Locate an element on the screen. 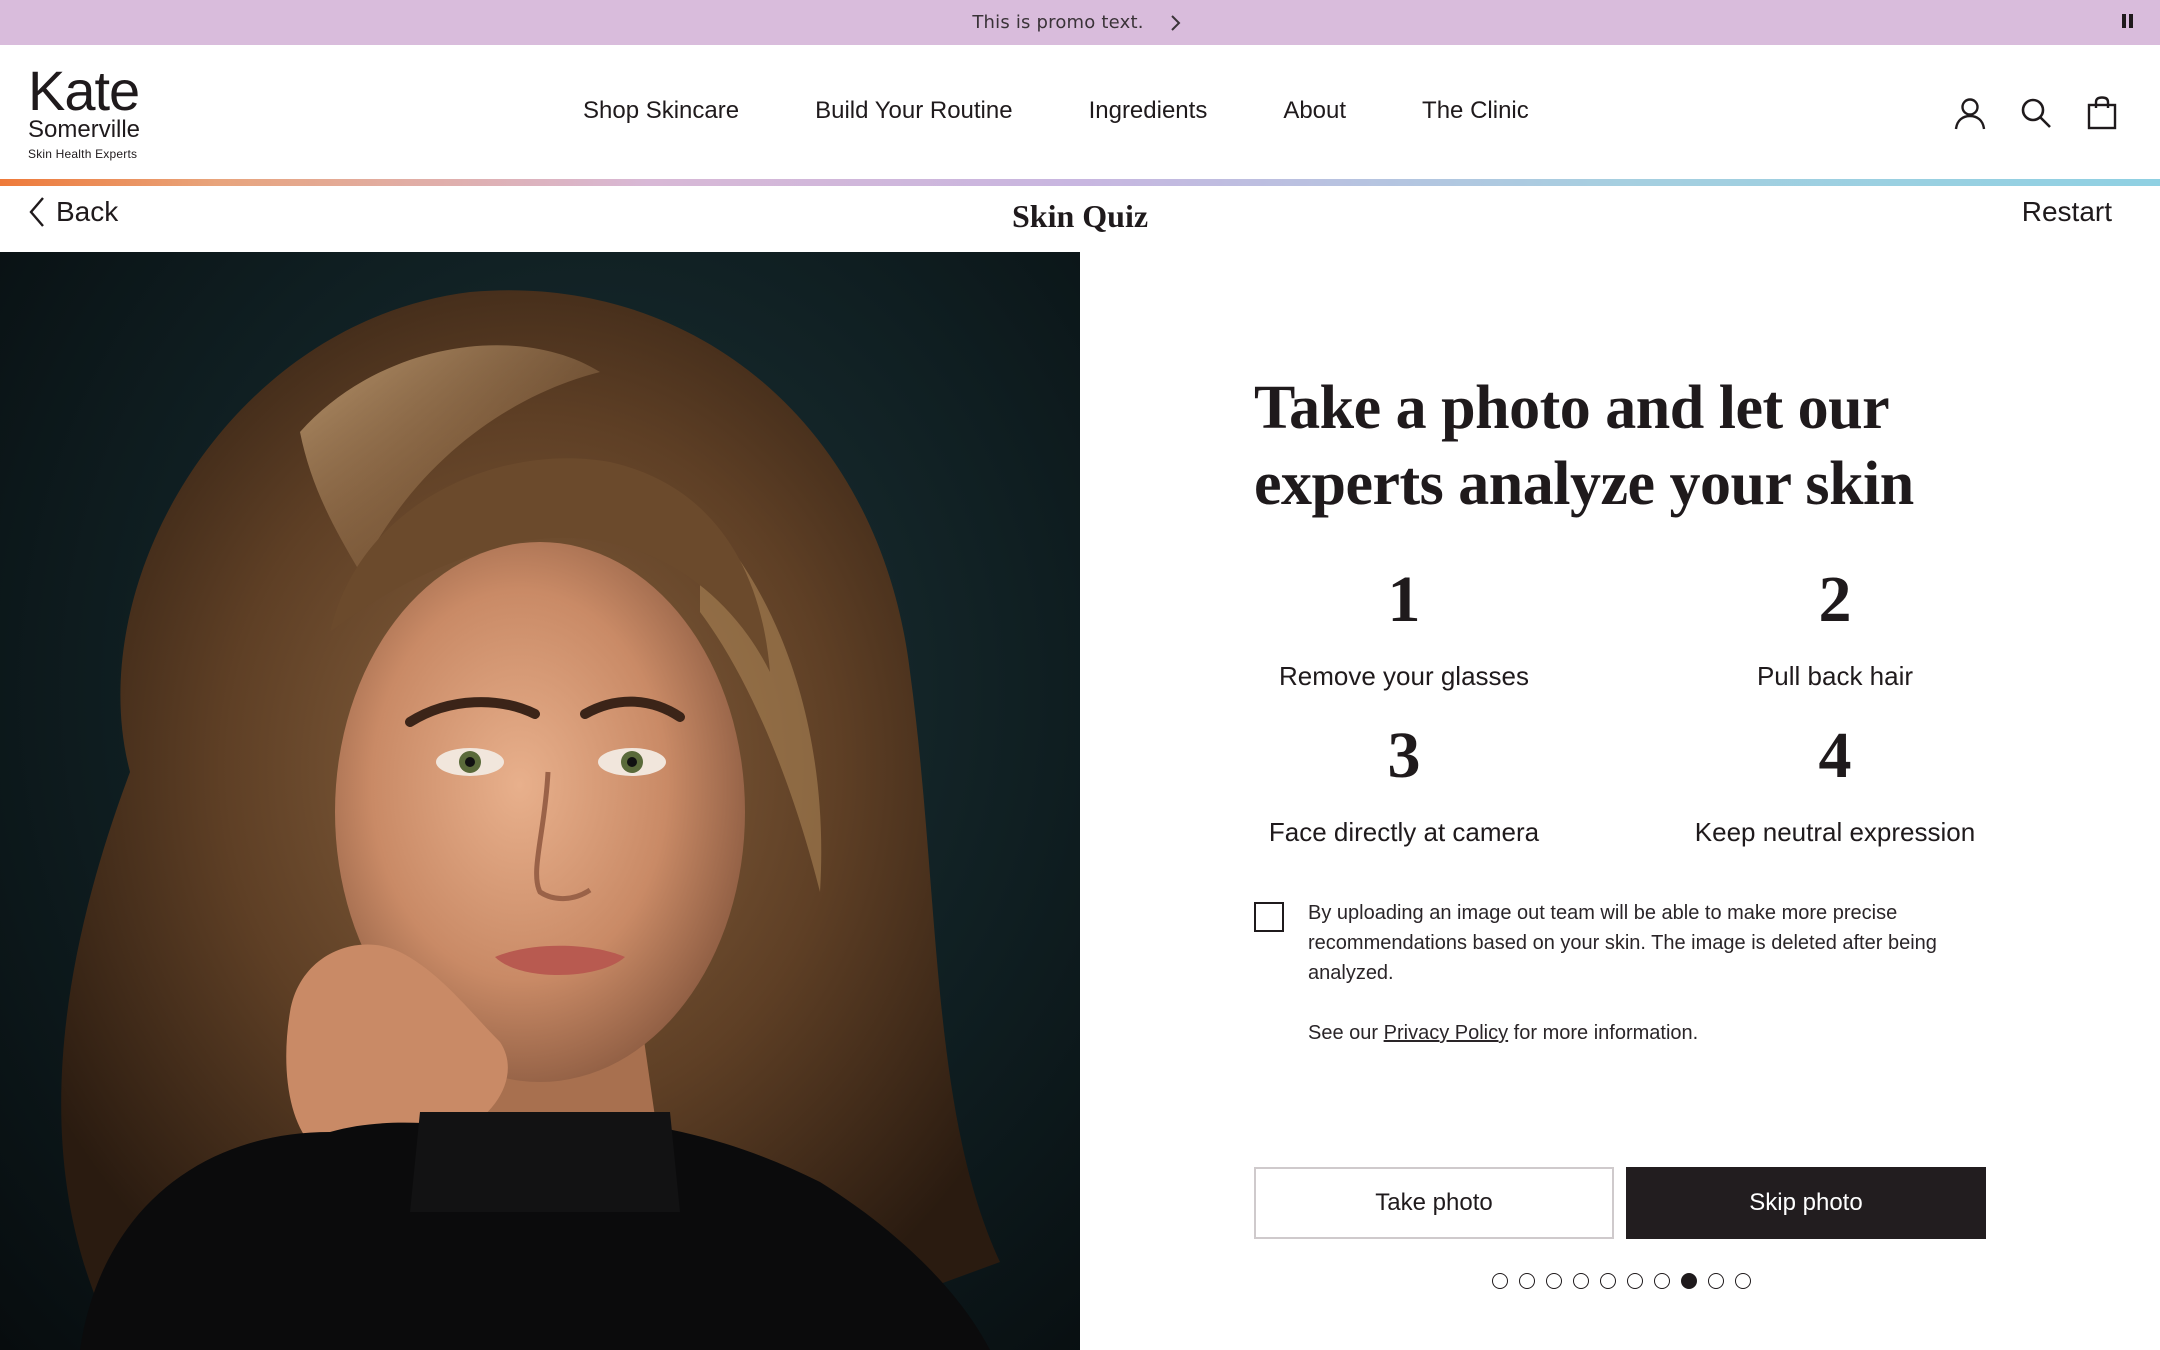 This screenshot has height=1350, width=2160. instruction-number: 2 is located at coordinates (1835, 599).